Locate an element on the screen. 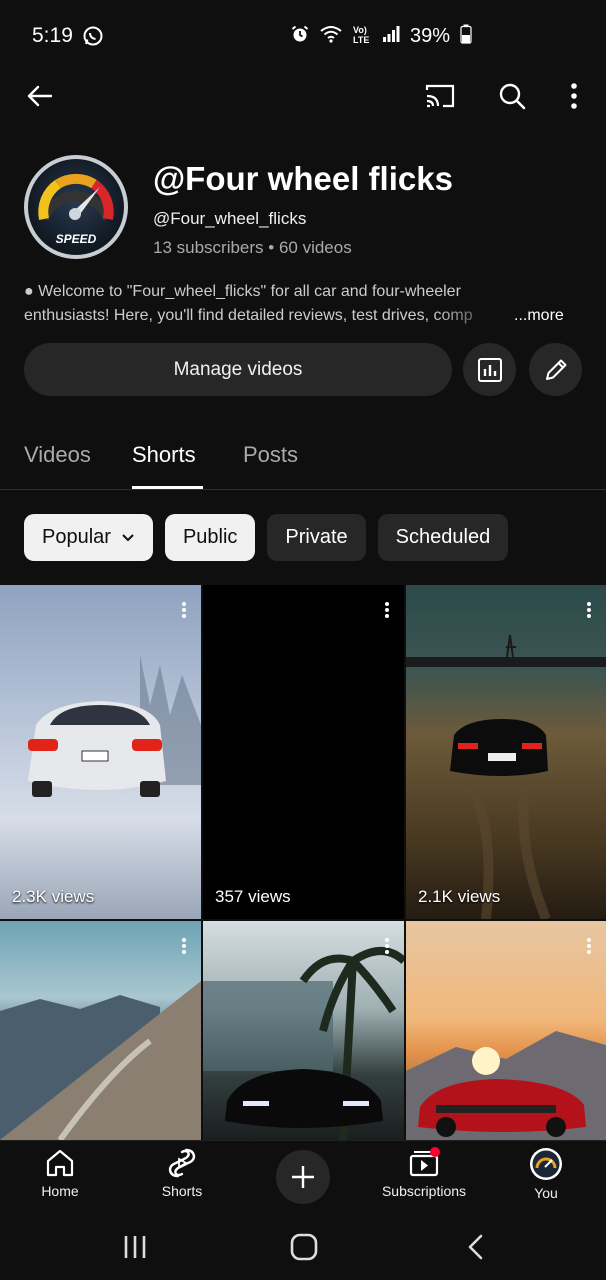 The image size is (606, 1280). more-options-button is located at coordinates (574, 96).